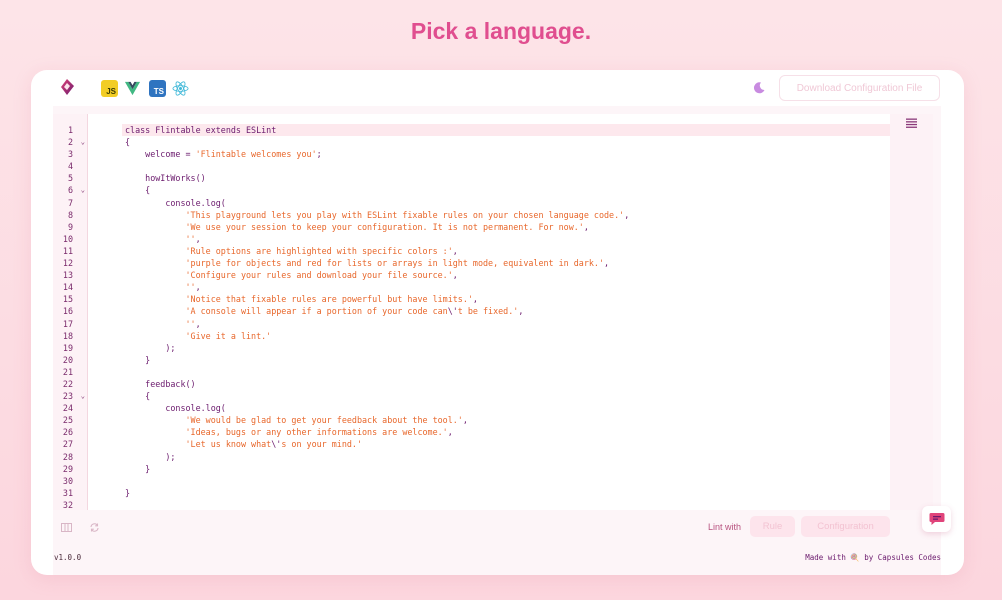 Image resolution: width=1002 pixels, height=600 pixels. I want to click on line-number: 30, so click(67, 480).